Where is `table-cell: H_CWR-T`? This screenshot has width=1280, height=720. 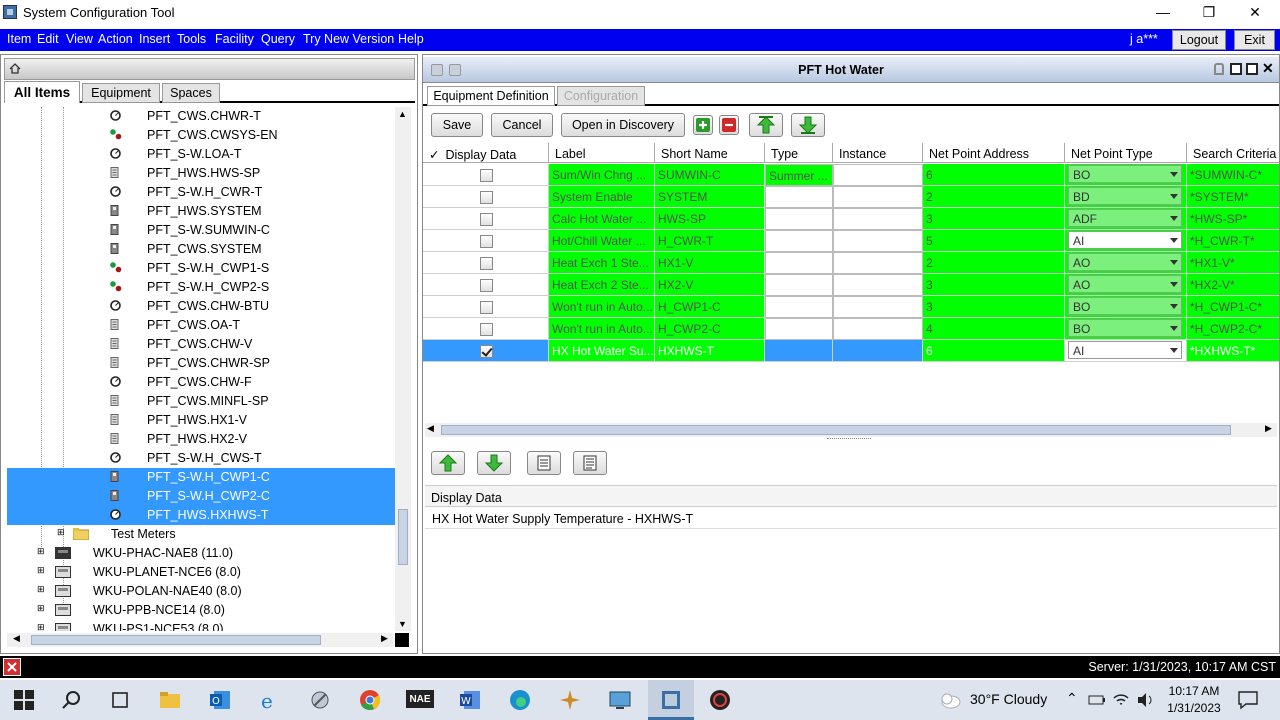
table-cell: H_CWR-T is located at coordinates (710, 241).